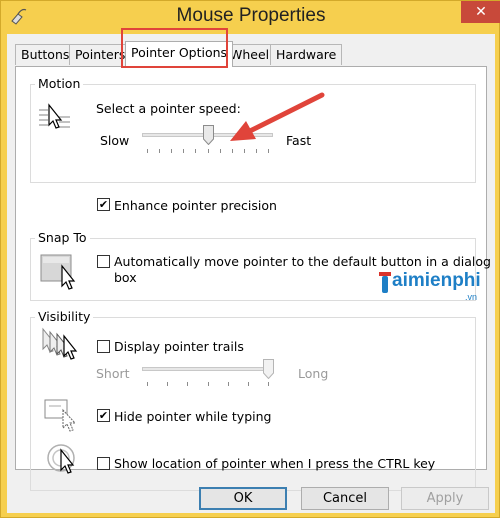 The image size is (500, 518). What do you see at coordinates (195, 205) in the screenshot?
I see `enhance-precision-label: Enhance pointer precision` at bounding box center [195, 205].